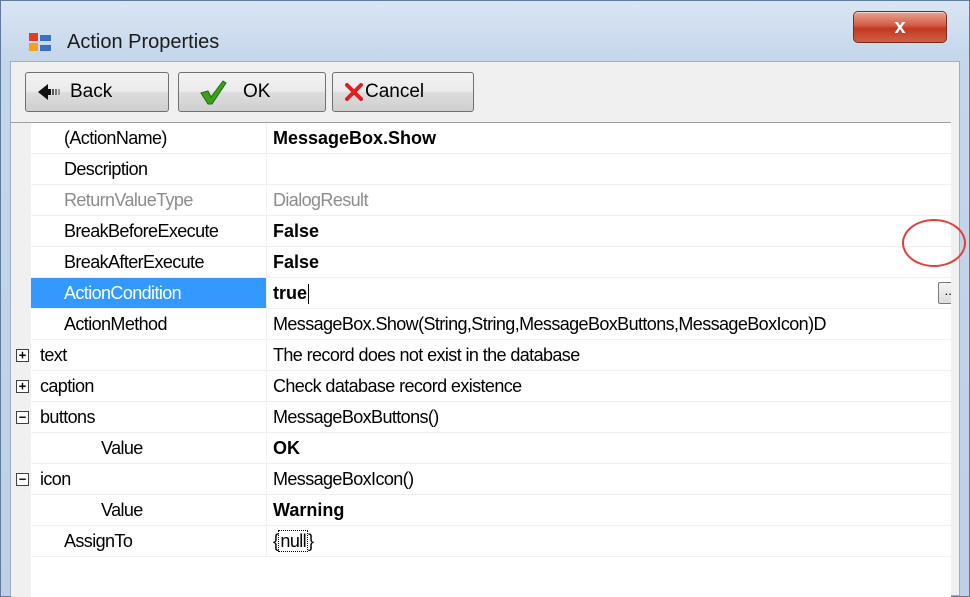 This screenshot has width=970, height=597. I want to click on property-value, so click(609, 169).